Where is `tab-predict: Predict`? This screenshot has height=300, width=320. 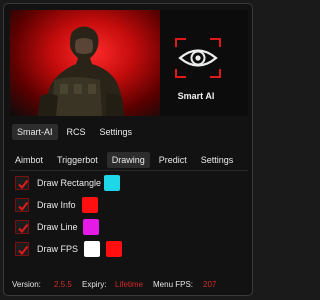 tab-predict: Predict is located at coordinates (172, 160).